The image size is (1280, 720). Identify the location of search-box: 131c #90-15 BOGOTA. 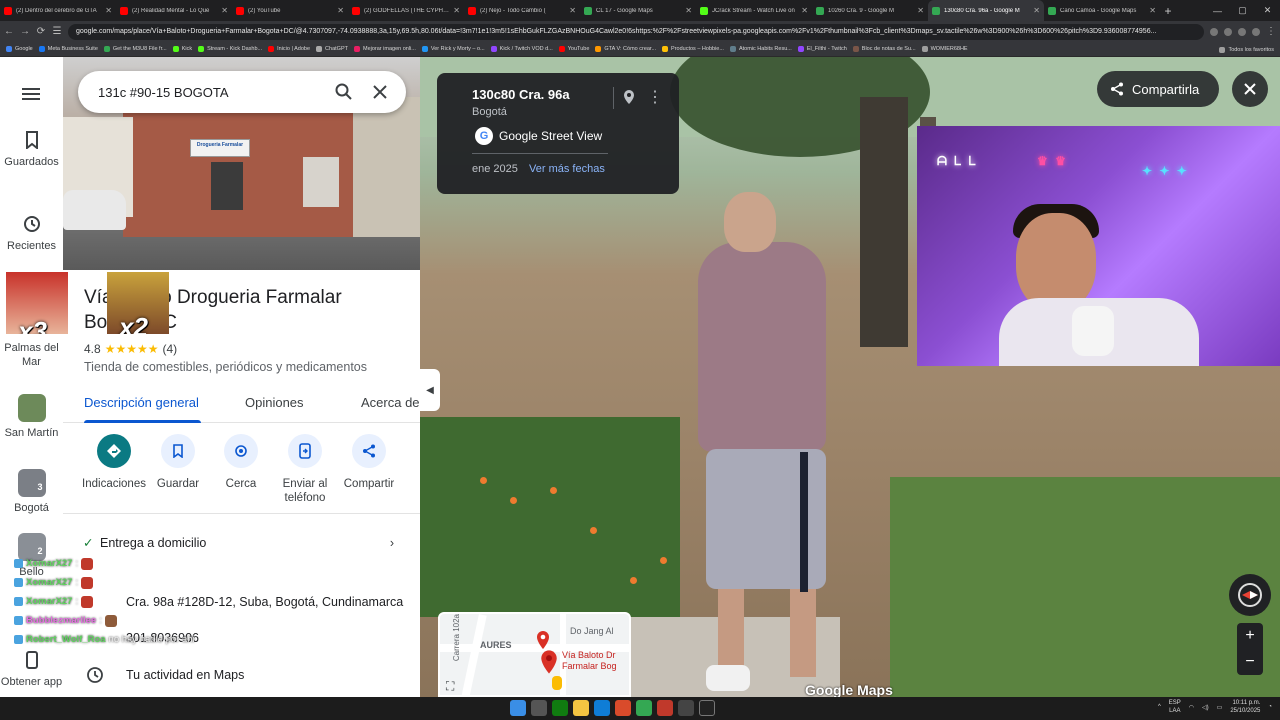
(242, 92).